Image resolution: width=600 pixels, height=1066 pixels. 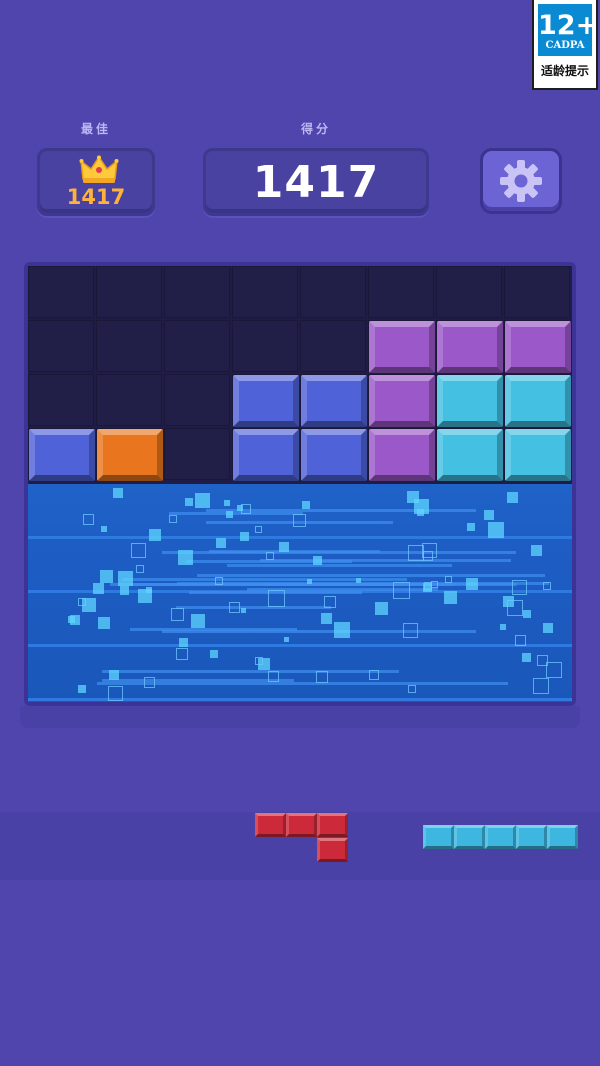 I want to click on age-rating-org: CADPA, so click(x=565, y=45).